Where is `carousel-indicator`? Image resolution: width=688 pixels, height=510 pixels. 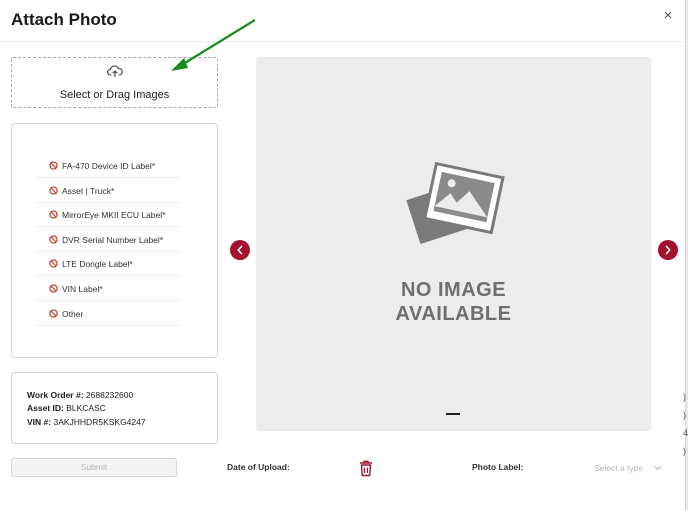 carousel-indicator is located at coordinates (453, 414).